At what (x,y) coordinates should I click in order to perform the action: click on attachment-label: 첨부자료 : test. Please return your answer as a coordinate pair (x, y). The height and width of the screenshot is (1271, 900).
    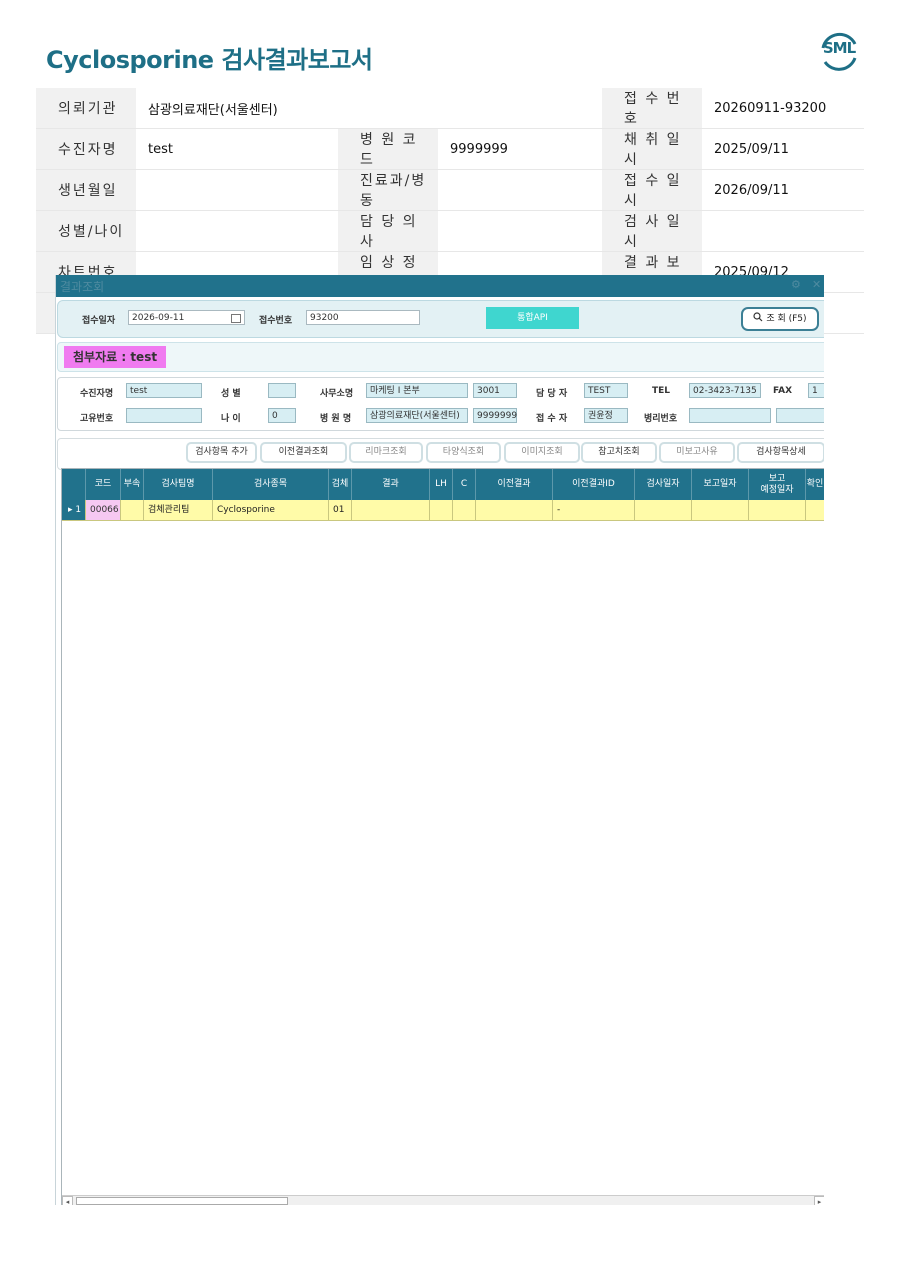
    Looking at the image, I should click on (115, 357).